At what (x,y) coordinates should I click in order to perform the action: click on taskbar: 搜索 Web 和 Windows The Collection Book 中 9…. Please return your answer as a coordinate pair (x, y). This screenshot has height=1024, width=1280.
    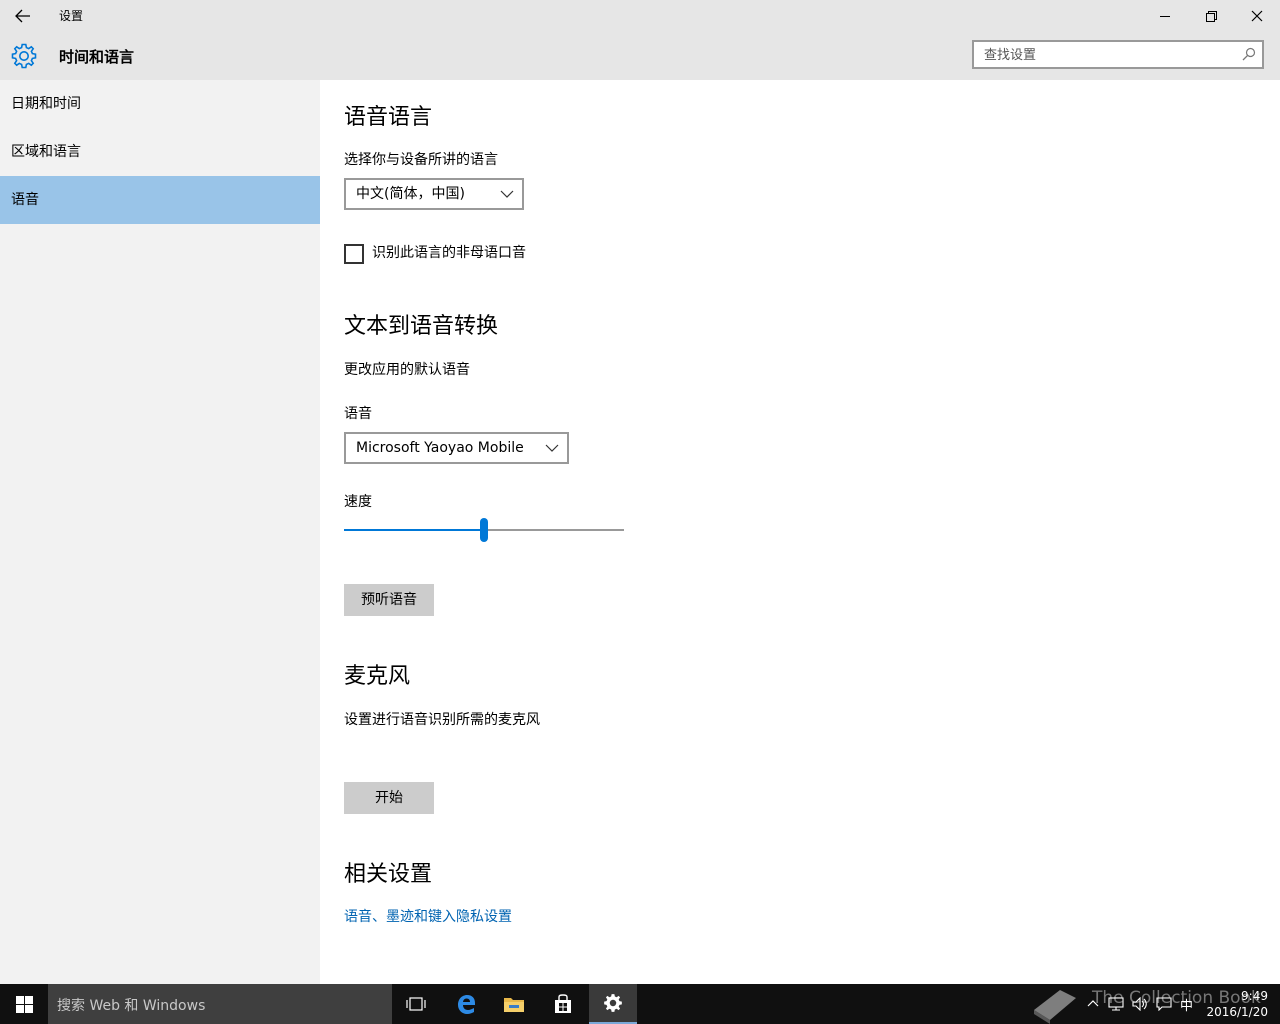
    Looking at the image, I should click on (640, 1004).